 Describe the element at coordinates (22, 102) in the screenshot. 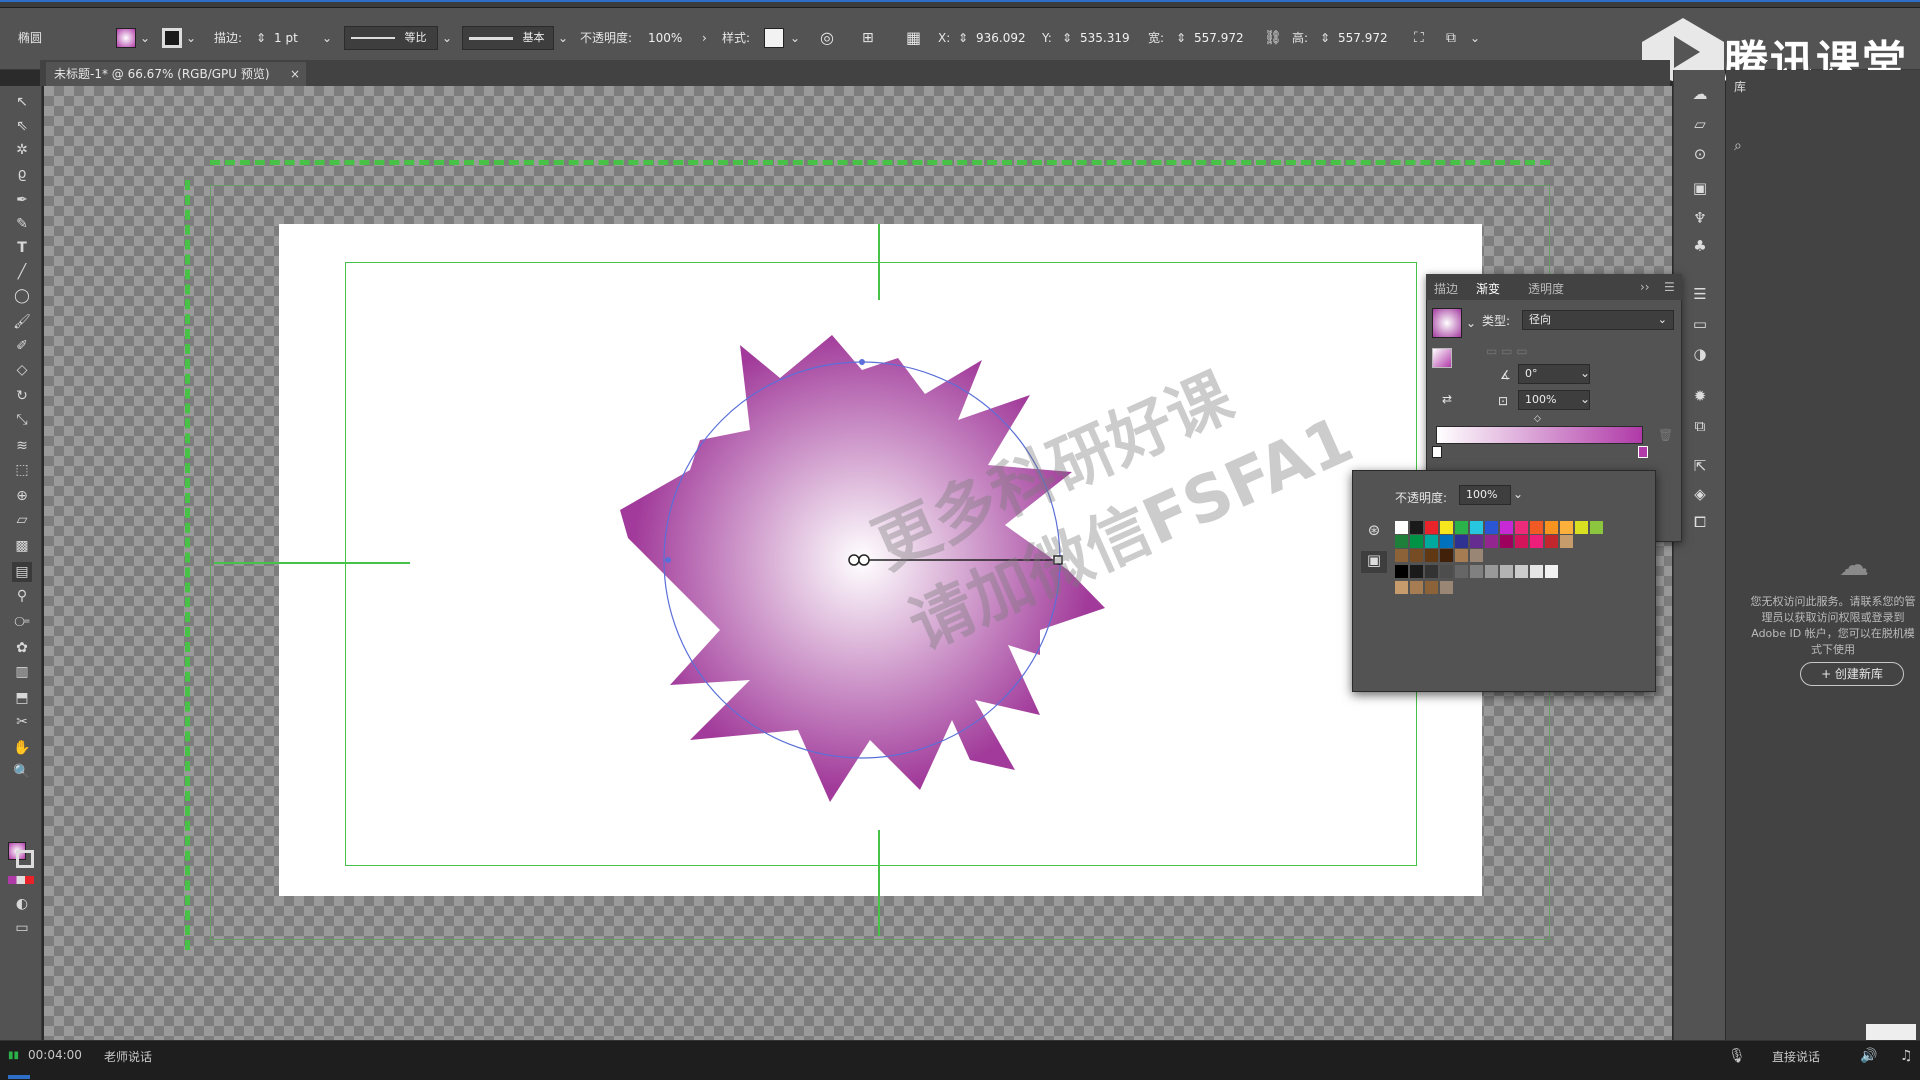

I see `selection-tool-icon: ↖` at that location.